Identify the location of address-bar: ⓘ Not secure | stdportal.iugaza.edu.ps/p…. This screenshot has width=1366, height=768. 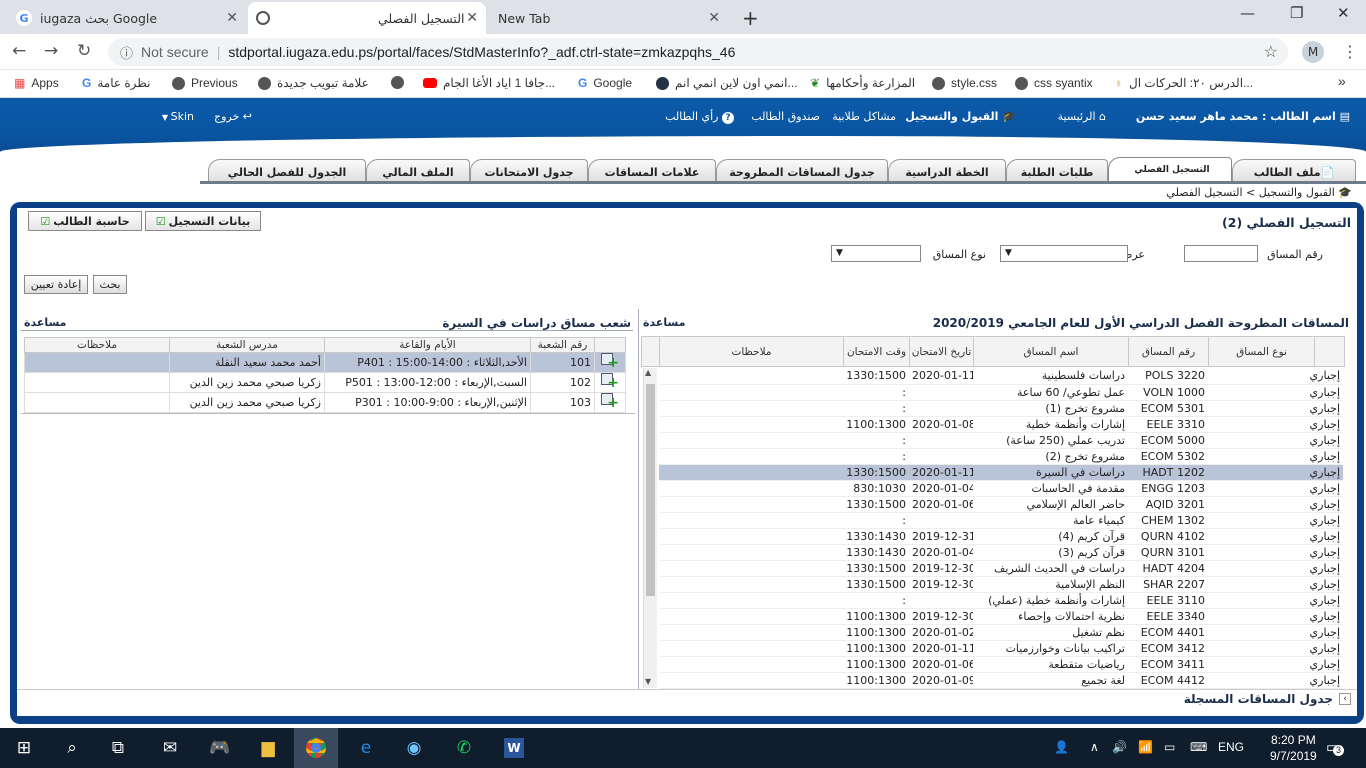
(698, 52).